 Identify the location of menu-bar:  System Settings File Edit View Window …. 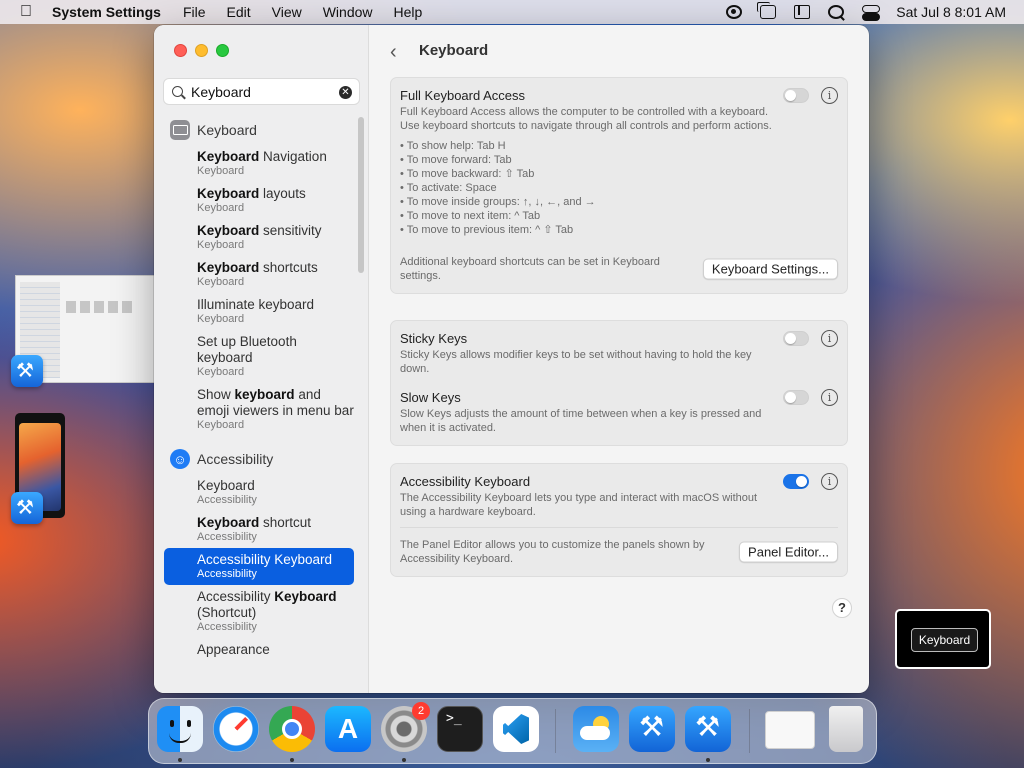
(512, 12).